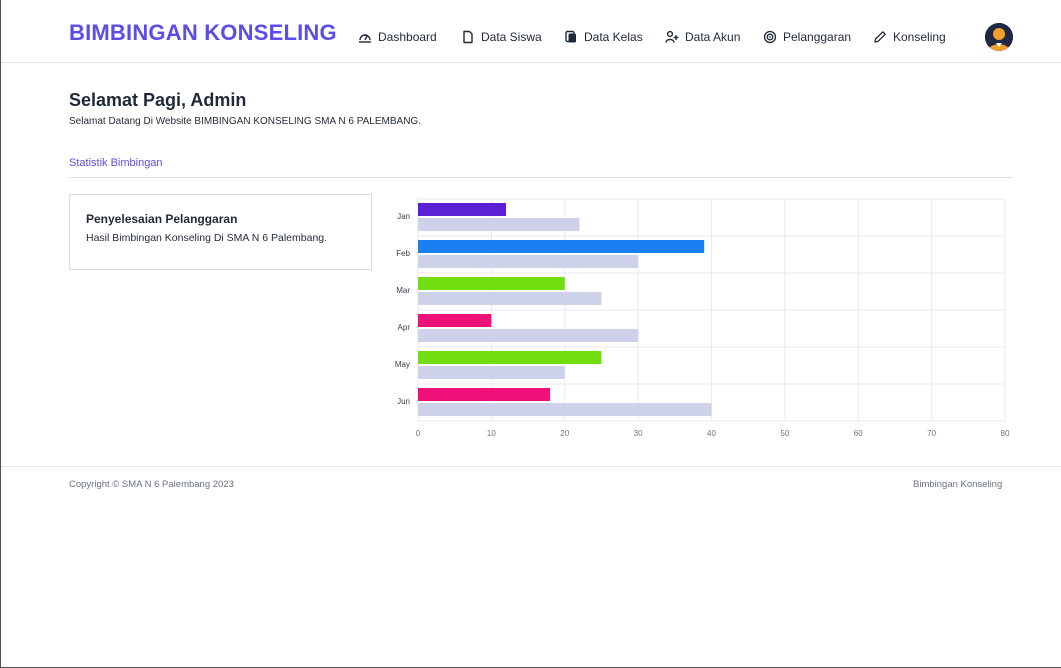 The width and height of the screenshot is (1061, 668). I want to click on x-tick-label: 10, so click(491, 433).